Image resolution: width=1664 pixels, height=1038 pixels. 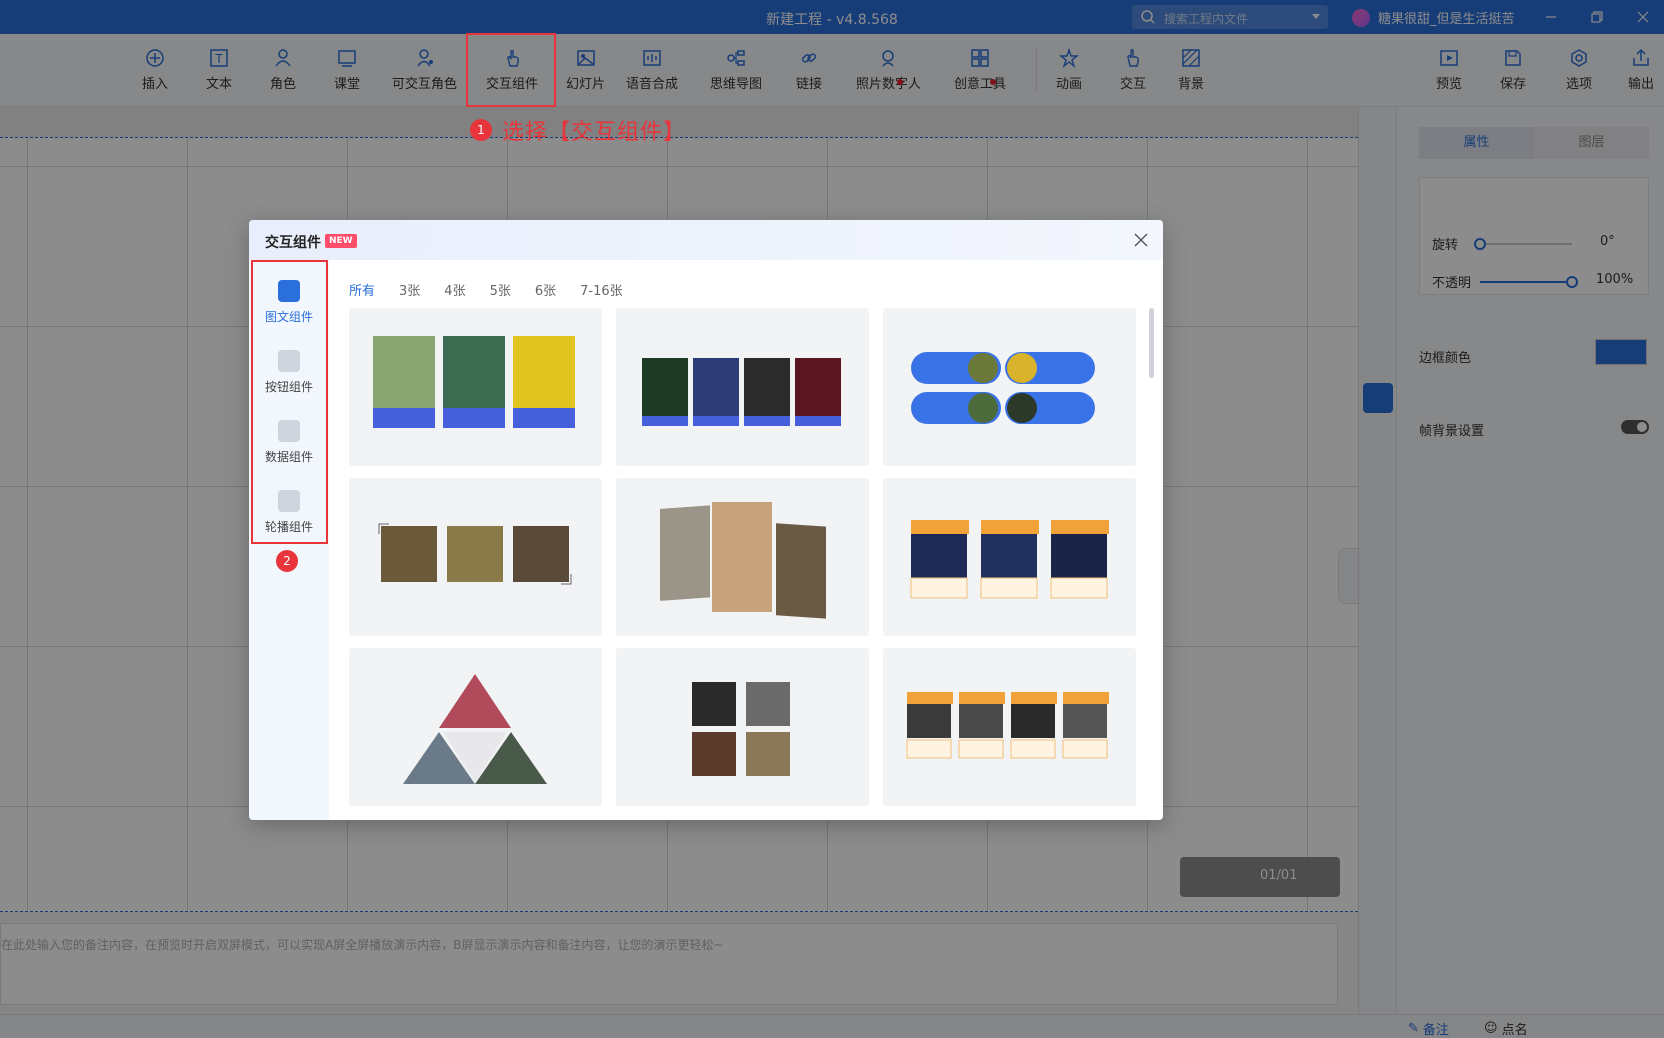 What do you see at coordinates (287, 561) in the screenshot?
I see `step2-badge: 2` at bounding box center [287, 561].